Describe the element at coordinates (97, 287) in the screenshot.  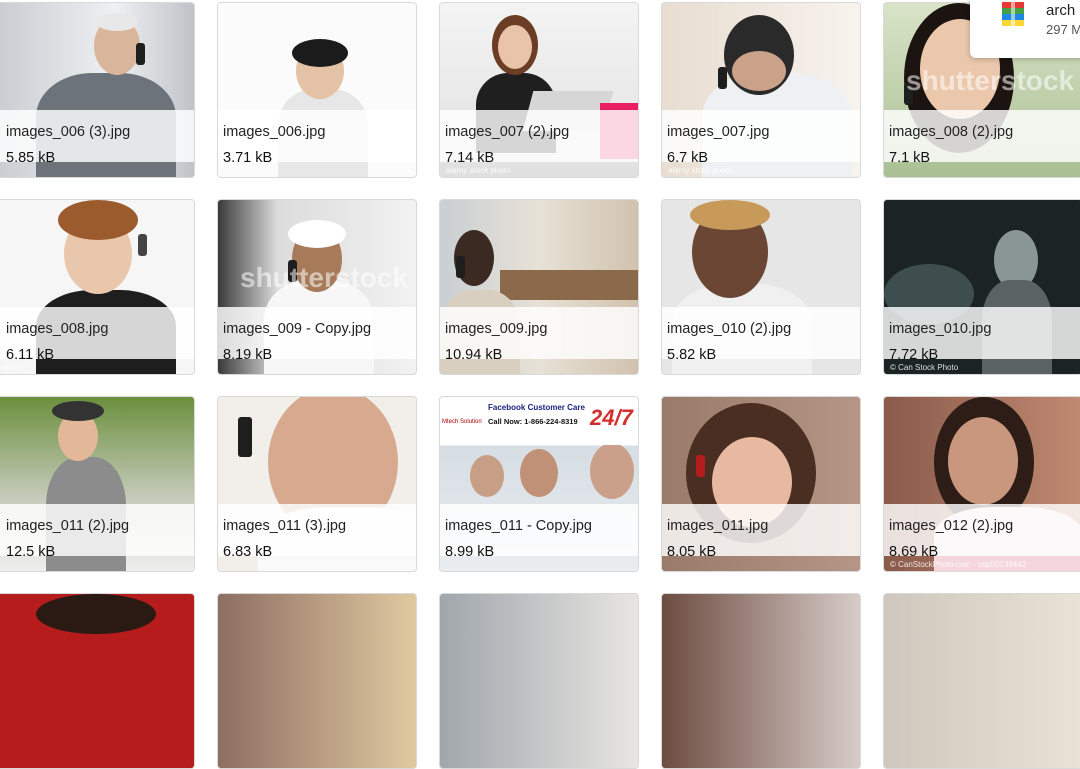
I see `file-tile: alamy images_008.jpg 6.11 kB` at that location.